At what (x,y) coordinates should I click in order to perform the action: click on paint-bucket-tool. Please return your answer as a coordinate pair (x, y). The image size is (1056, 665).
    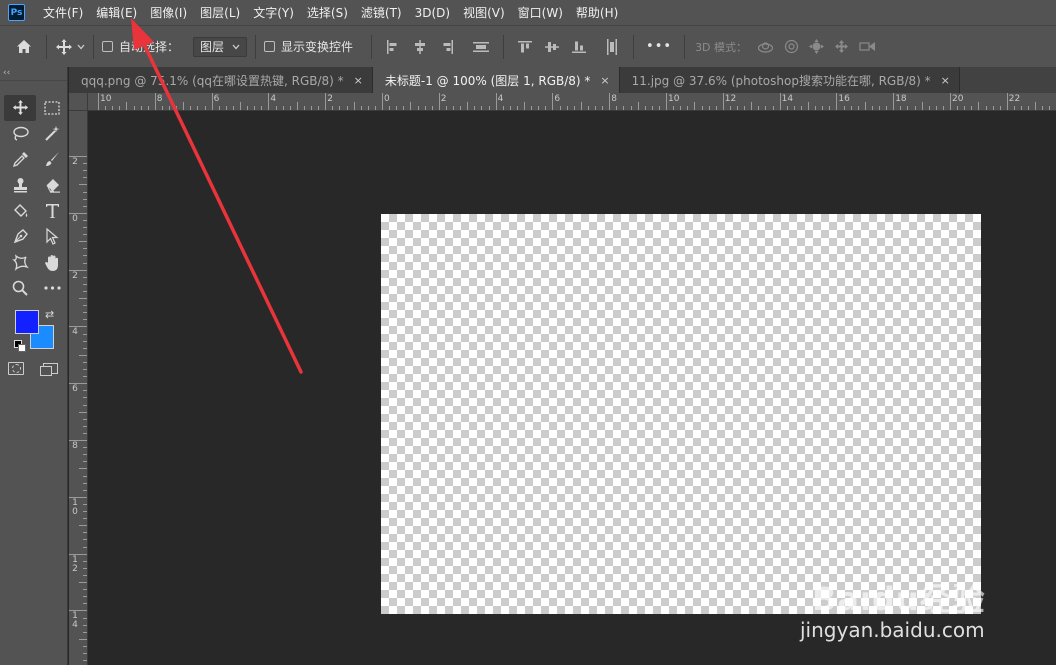
    Looking at the image, I should click on (20, 211).